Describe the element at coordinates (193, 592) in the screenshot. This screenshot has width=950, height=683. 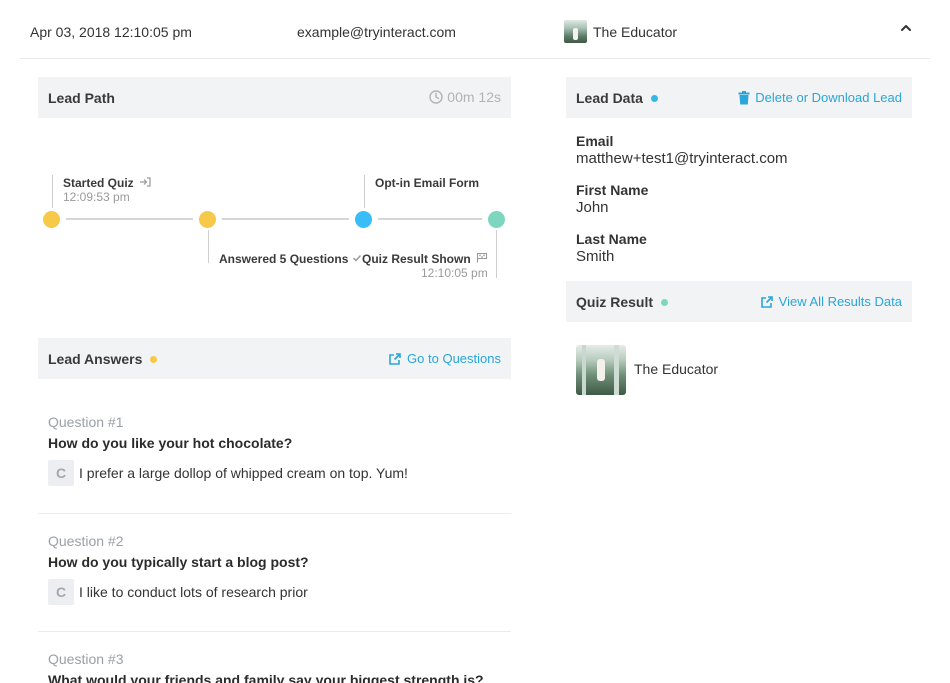
I see `answer-text: I like to conduct lots of research prior` at that location.